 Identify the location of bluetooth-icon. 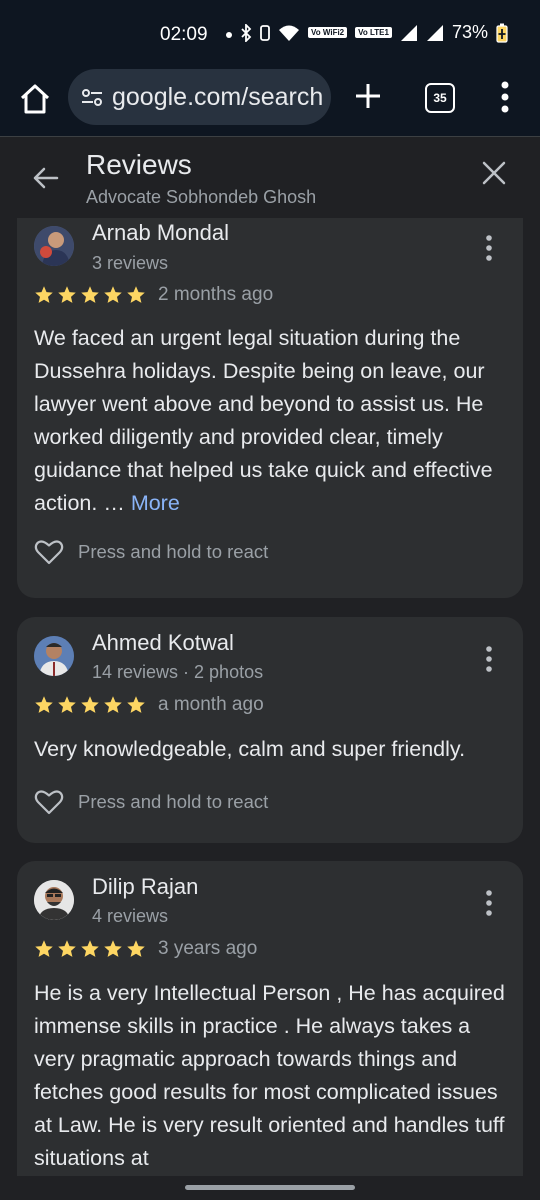
(246, 32).